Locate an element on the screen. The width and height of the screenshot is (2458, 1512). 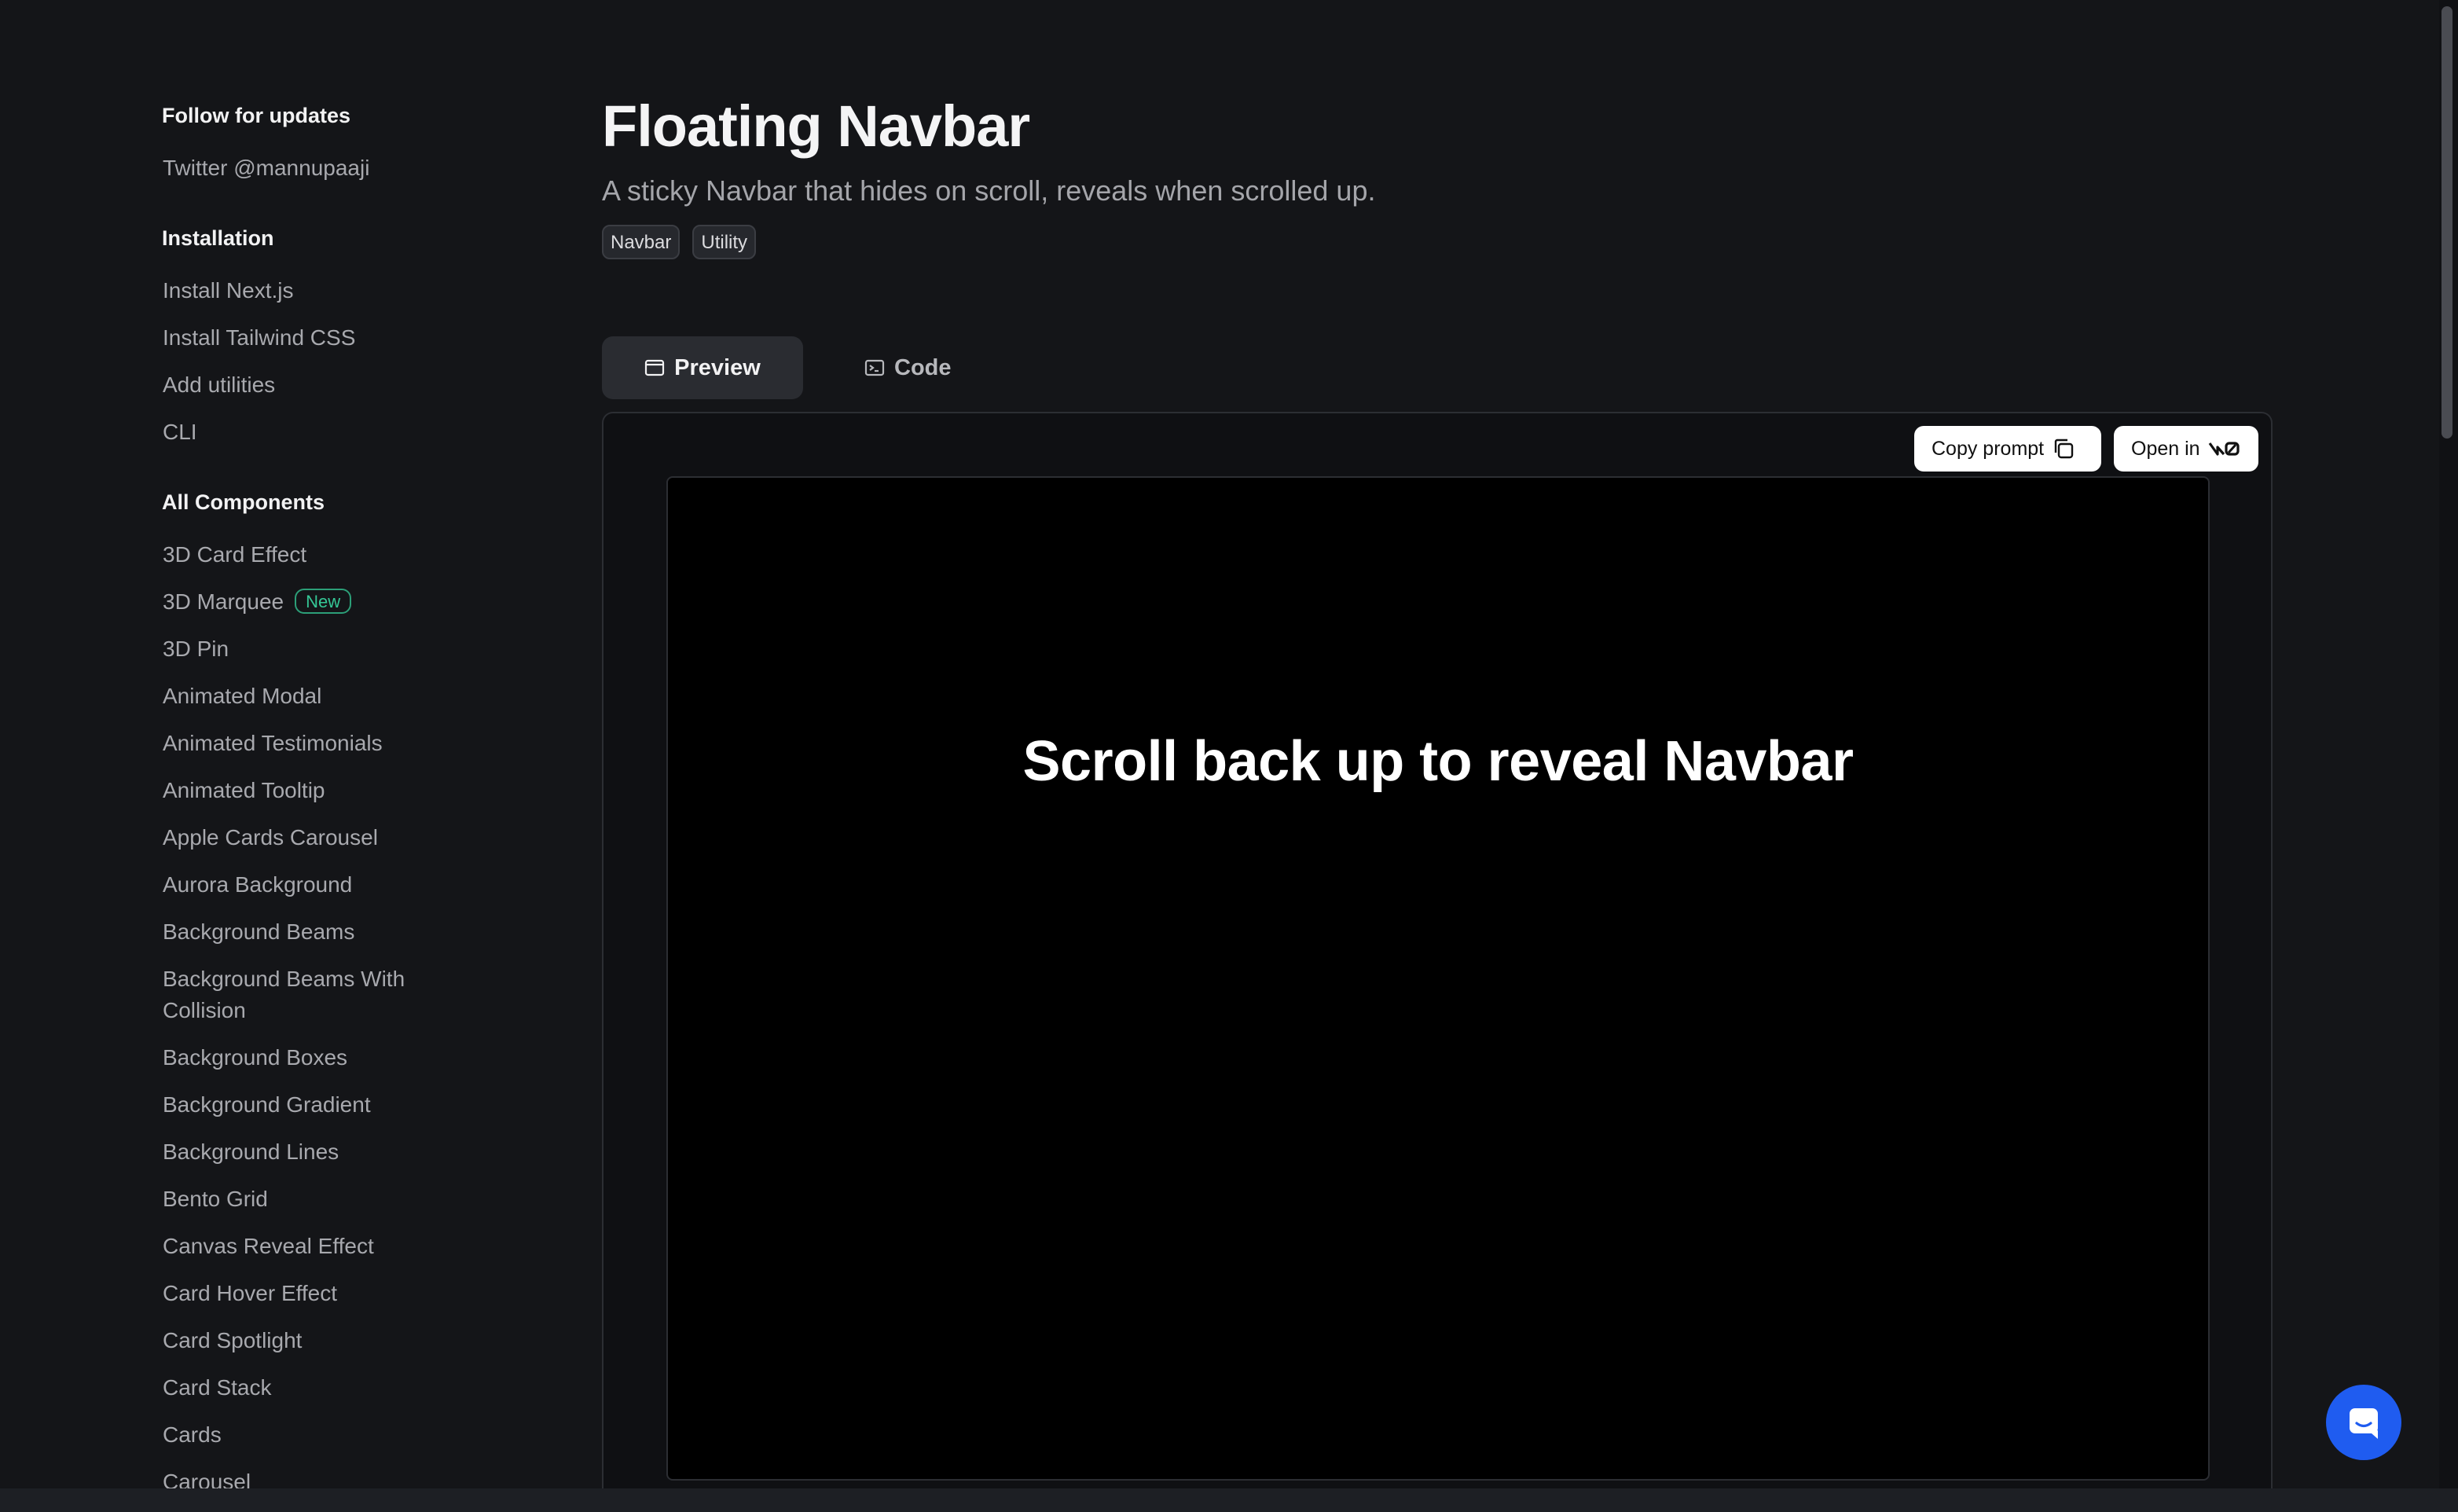
sidebar-item-3d-card-effect: 3D Card Effect is located at coordinates (235, 555).